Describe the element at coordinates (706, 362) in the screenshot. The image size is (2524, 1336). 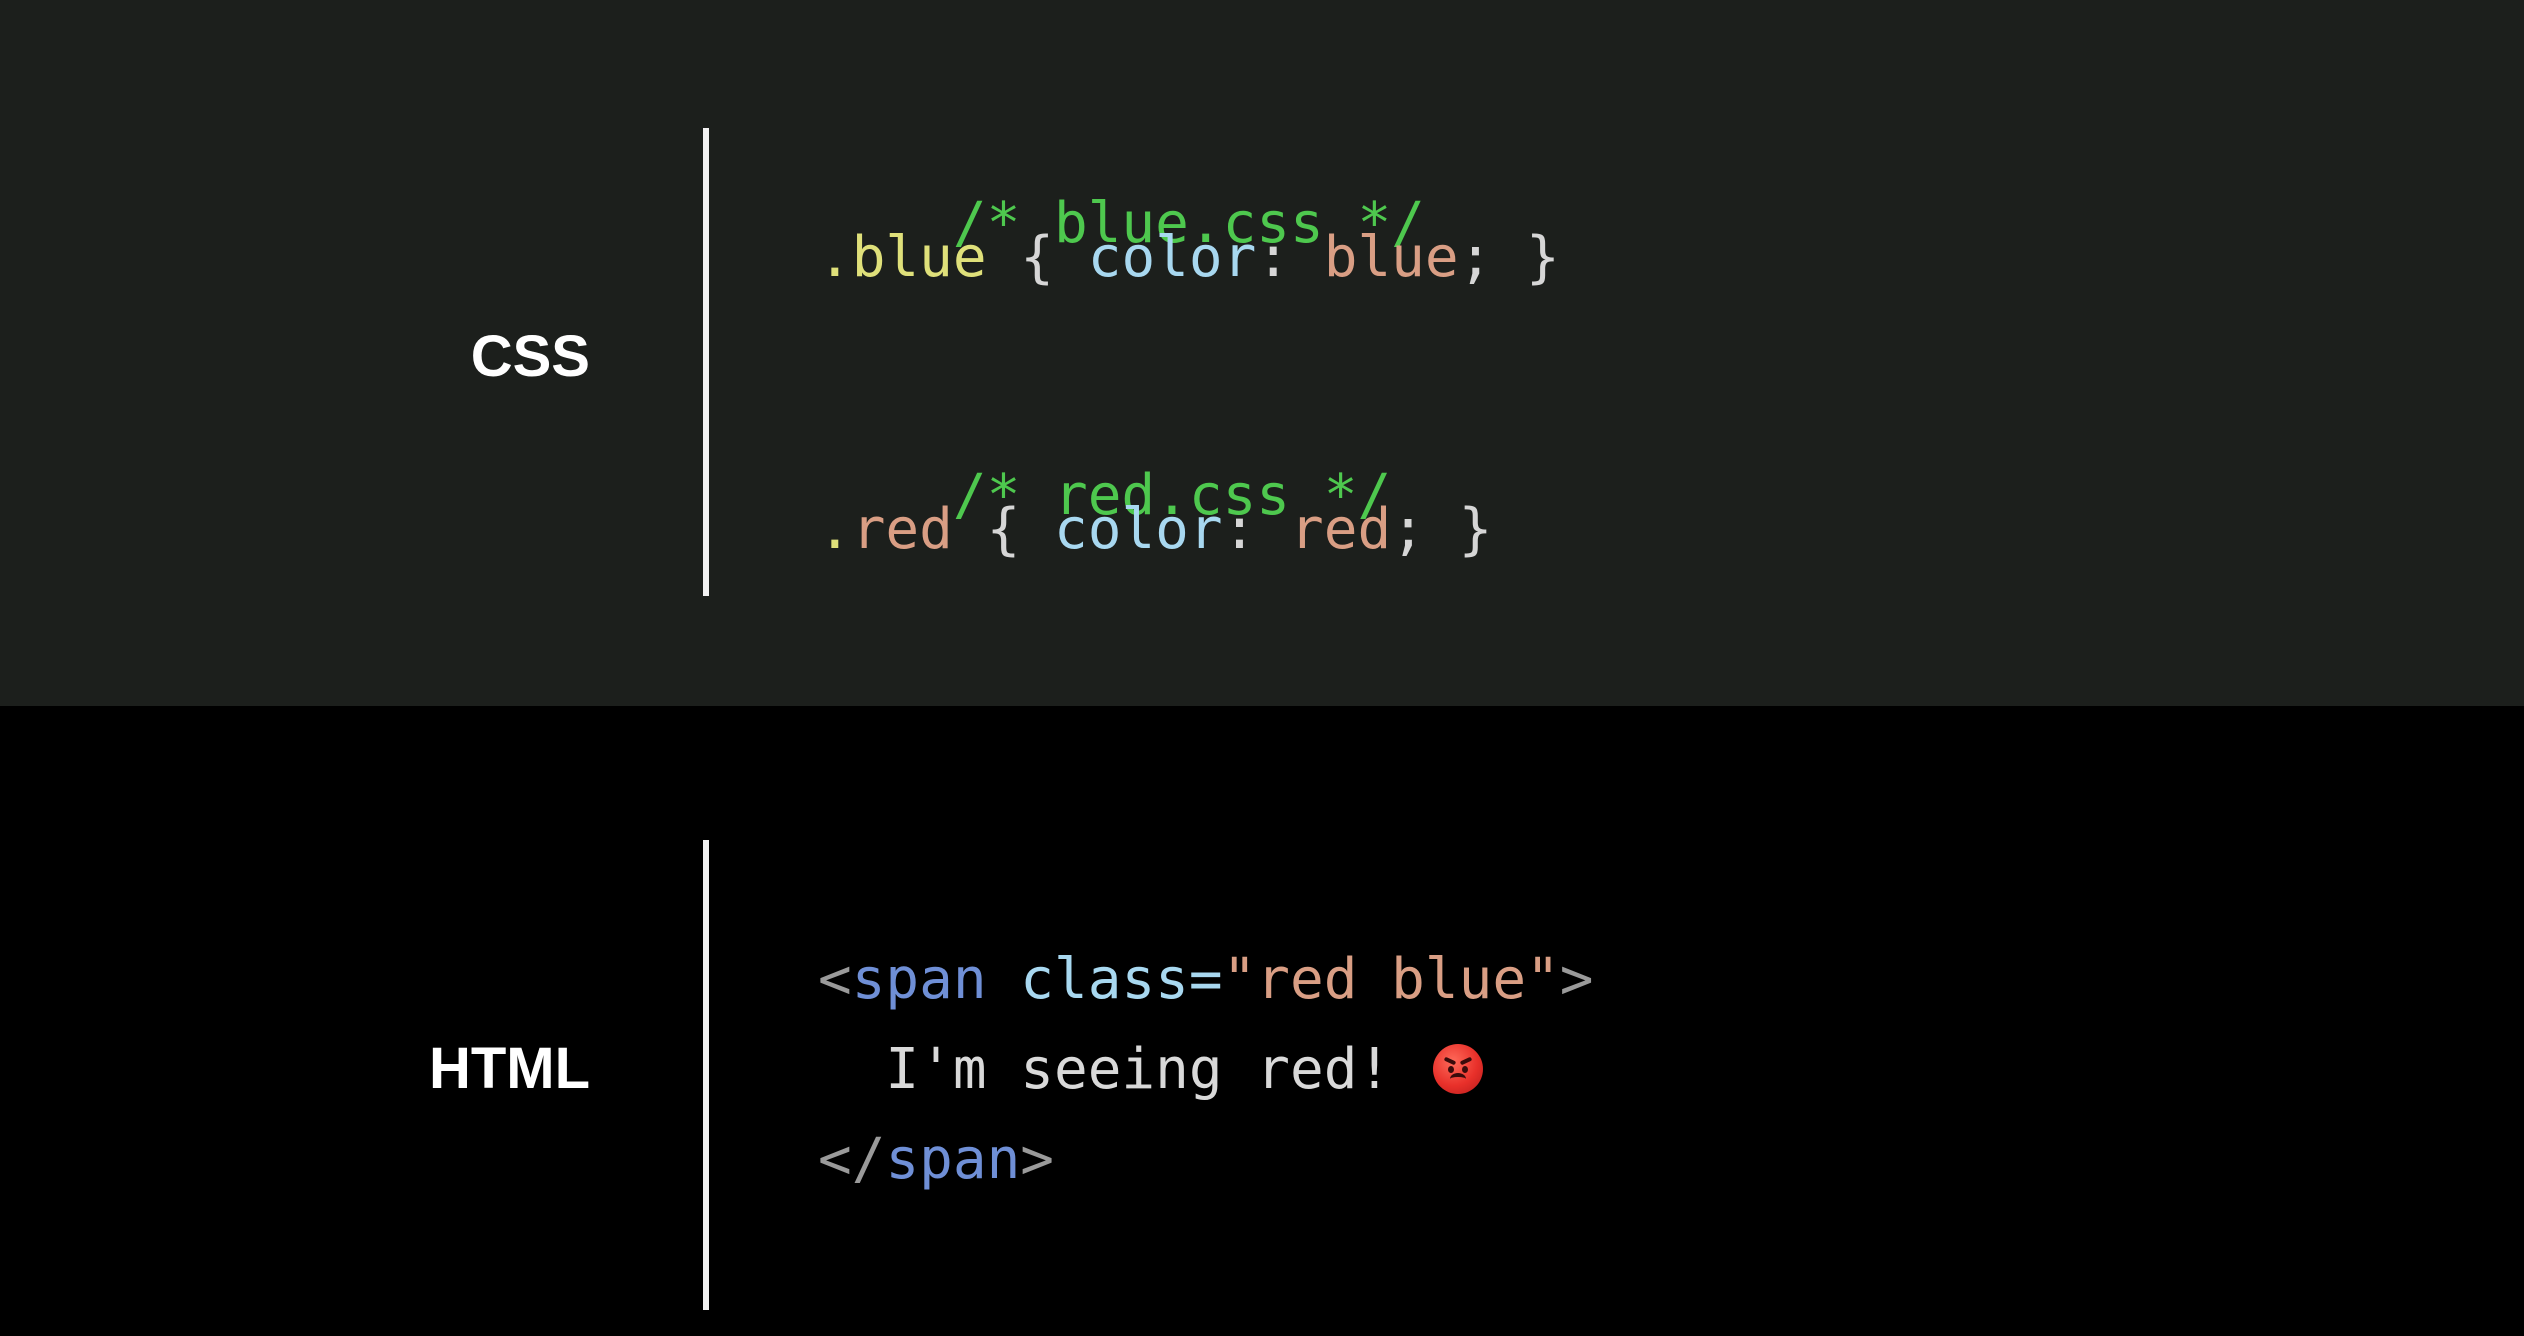
I see `css-divider` at that location.